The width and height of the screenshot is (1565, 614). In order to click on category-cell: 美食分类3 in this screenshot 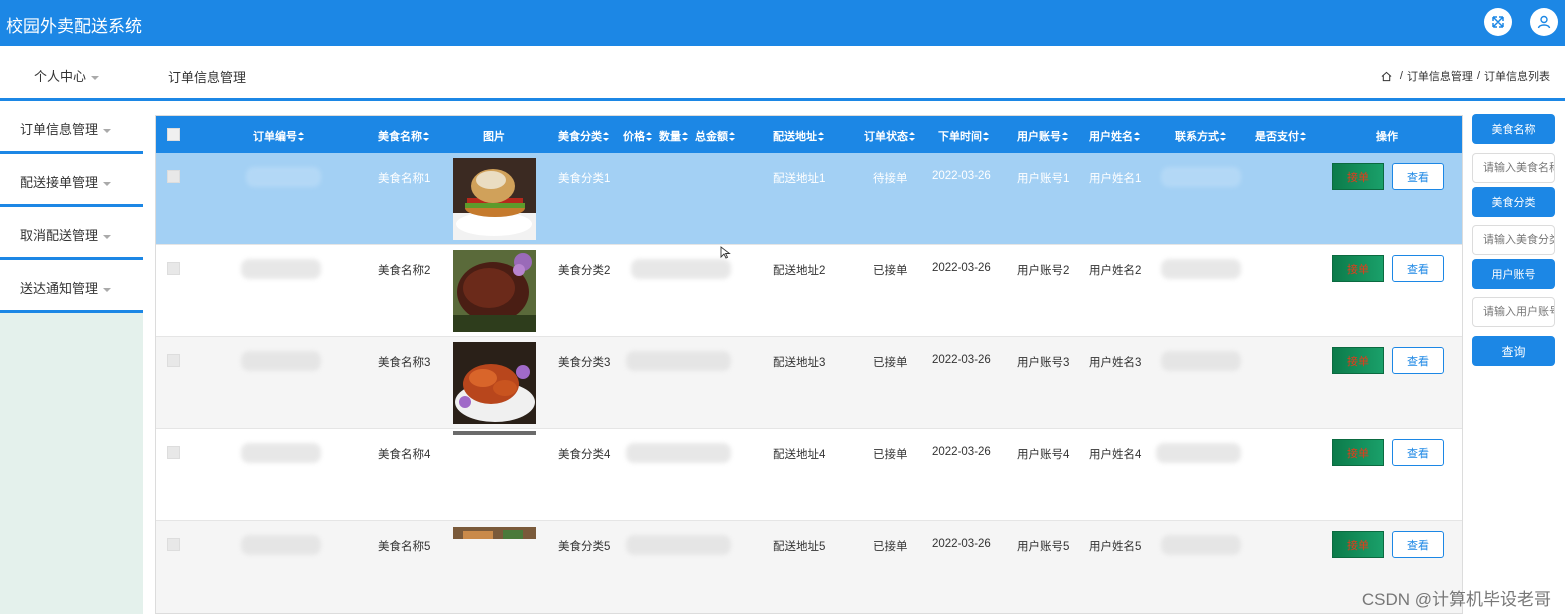, I will do `click(584, 363)`.